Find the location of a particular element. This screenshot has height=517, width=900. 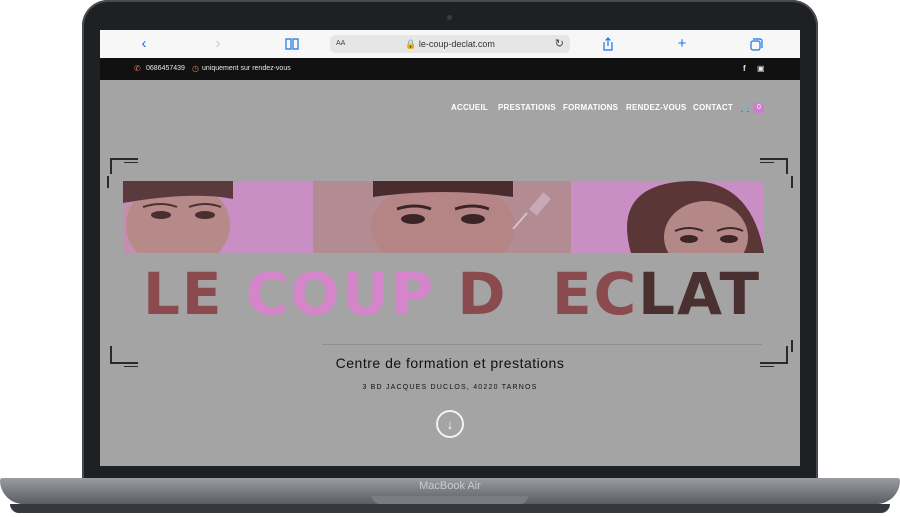

bookmarks-button is located at coordinates (292, 44).